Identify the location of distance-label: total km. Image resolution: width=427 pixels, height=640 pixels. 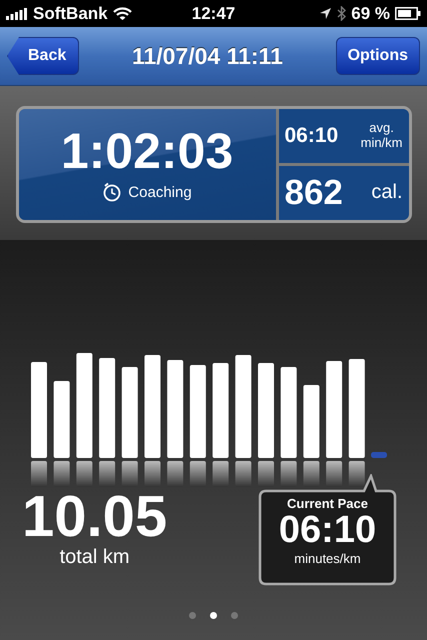
(95, 557).